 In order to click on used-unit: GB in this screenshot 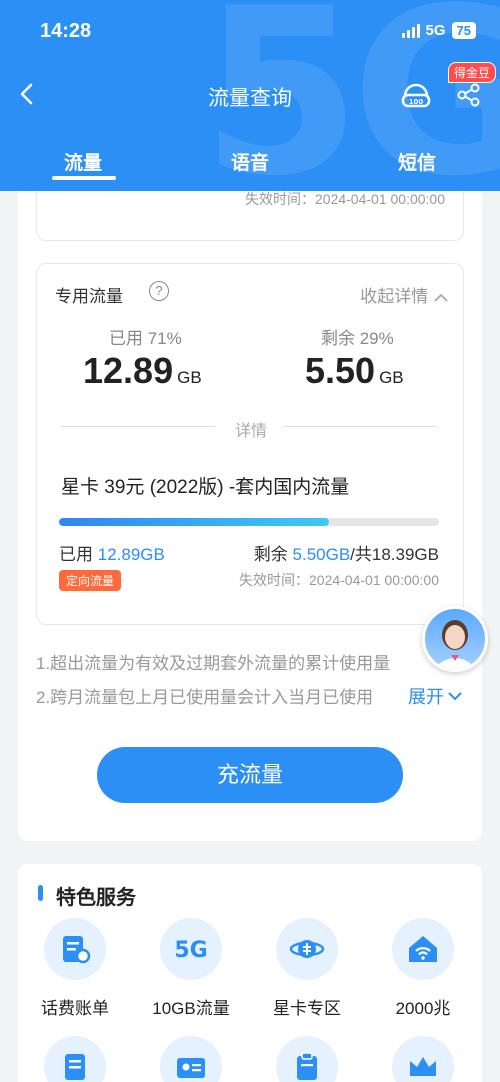, I will do `click(189, 377)`.